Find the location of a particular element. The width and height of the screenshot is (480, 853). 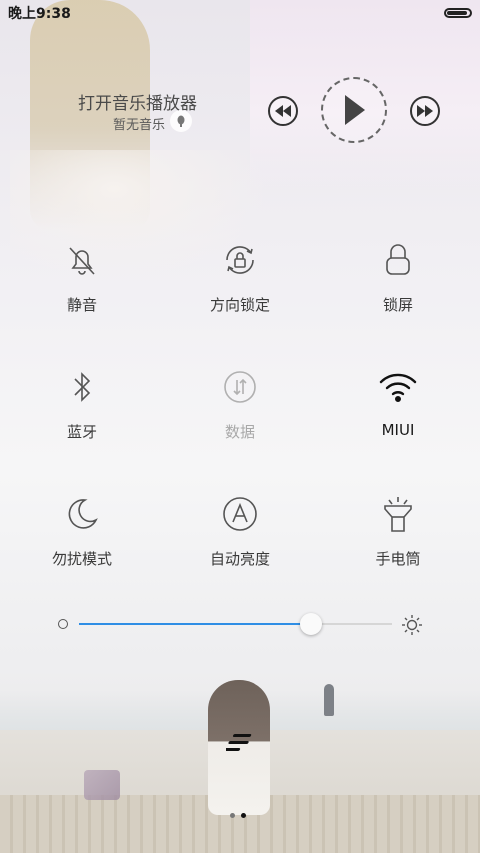

play-icon is located at coordinates (355, 110).